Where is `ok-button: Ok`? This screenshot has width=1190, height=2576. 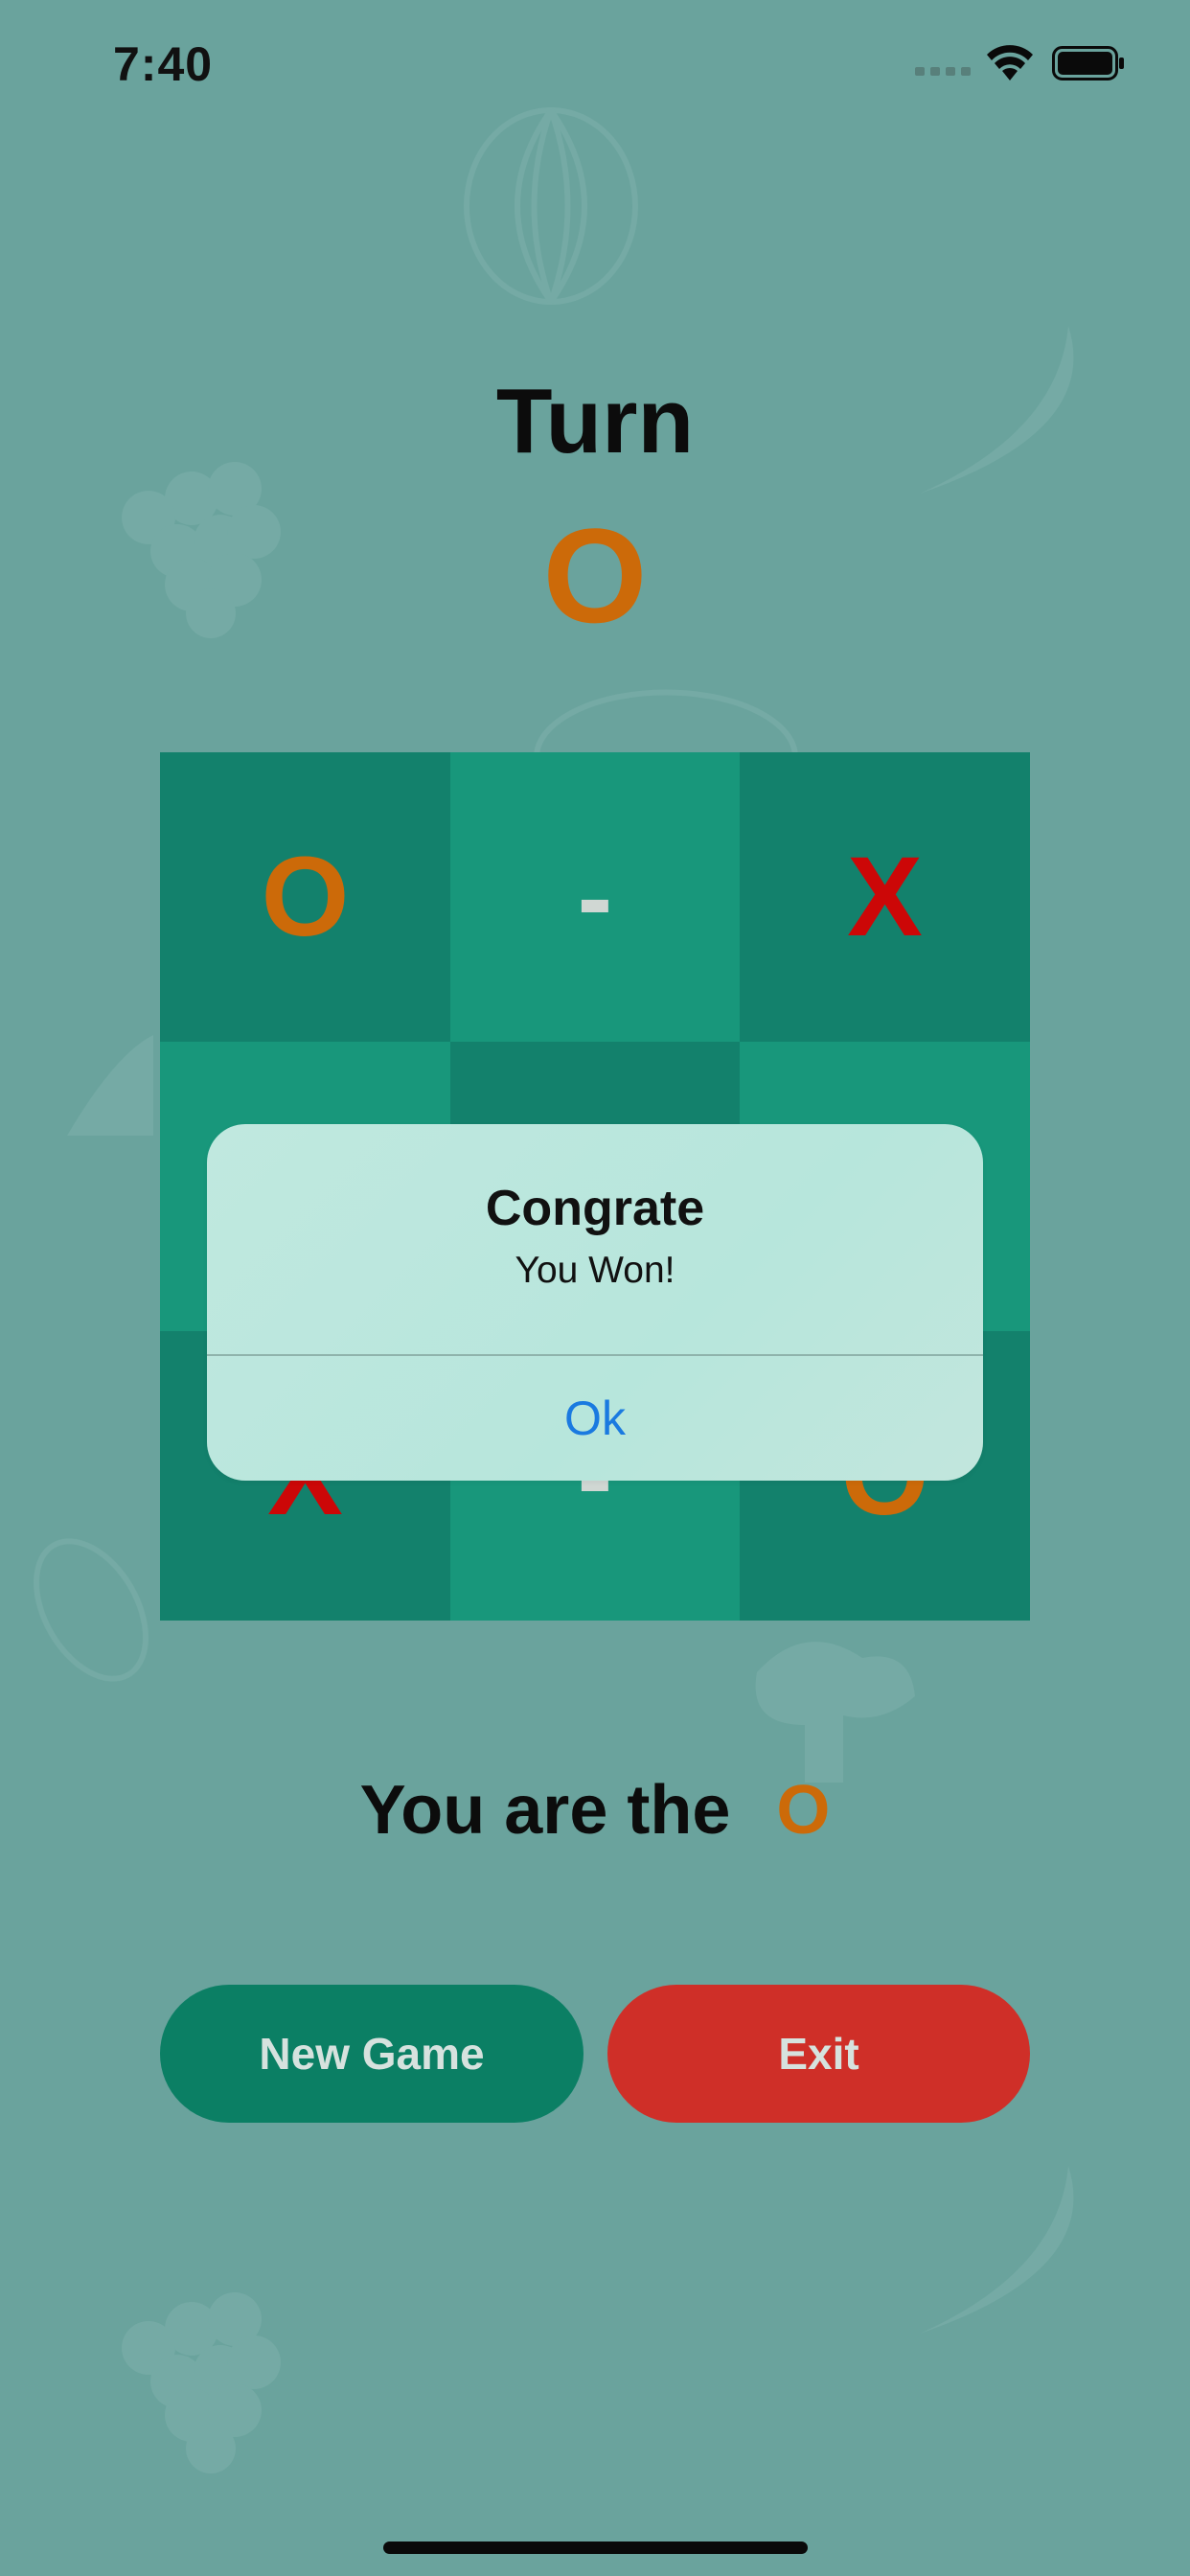 ok-button: Ok is located at coordinates (595, 1418).